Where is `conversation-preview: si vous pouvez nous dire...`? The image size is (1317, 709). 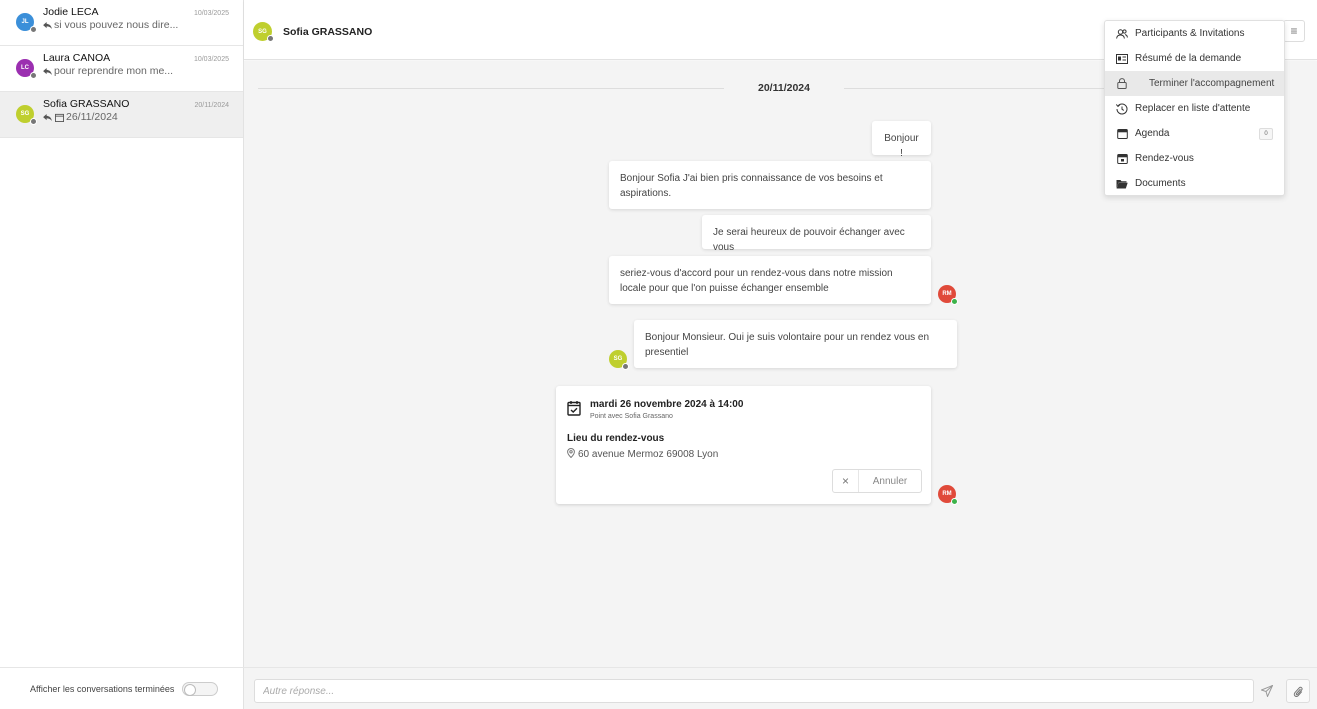 conversation-preview: si vous pouvez nous dire... is located at coordinates (110, 25).